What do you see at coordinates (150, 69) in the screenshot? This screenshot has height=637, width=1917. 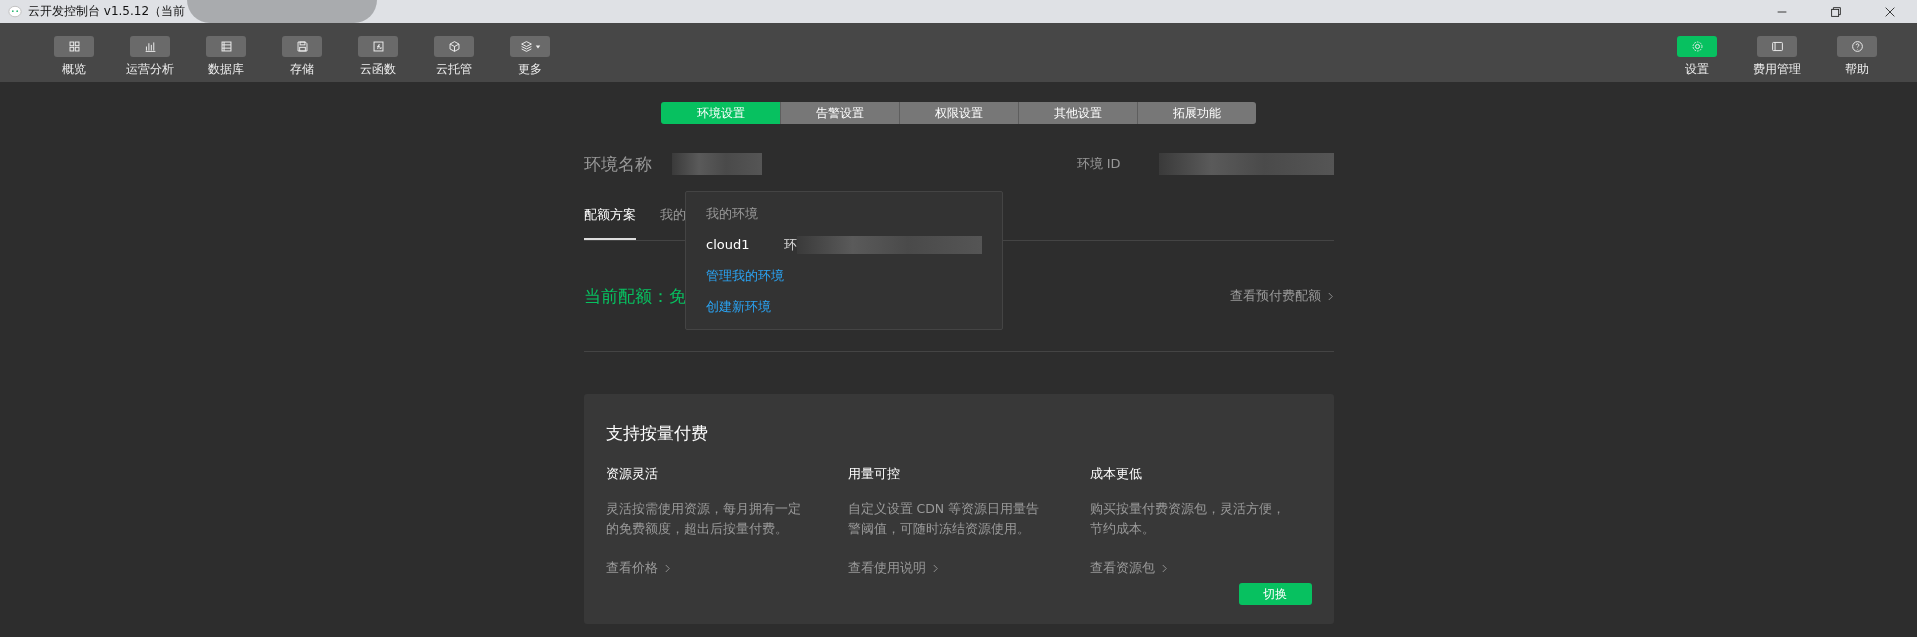 I see `toolbar-label: 运营分析` at bounding box center [150, 69].